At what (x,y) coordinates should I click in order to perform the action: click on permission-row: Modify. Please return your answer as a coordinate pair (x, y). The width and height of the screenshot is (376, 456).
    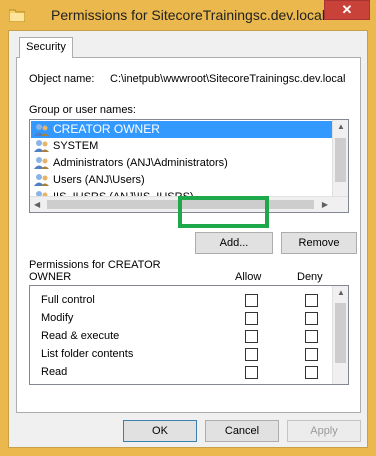
    Looking at the image, I should click on (180, 318).